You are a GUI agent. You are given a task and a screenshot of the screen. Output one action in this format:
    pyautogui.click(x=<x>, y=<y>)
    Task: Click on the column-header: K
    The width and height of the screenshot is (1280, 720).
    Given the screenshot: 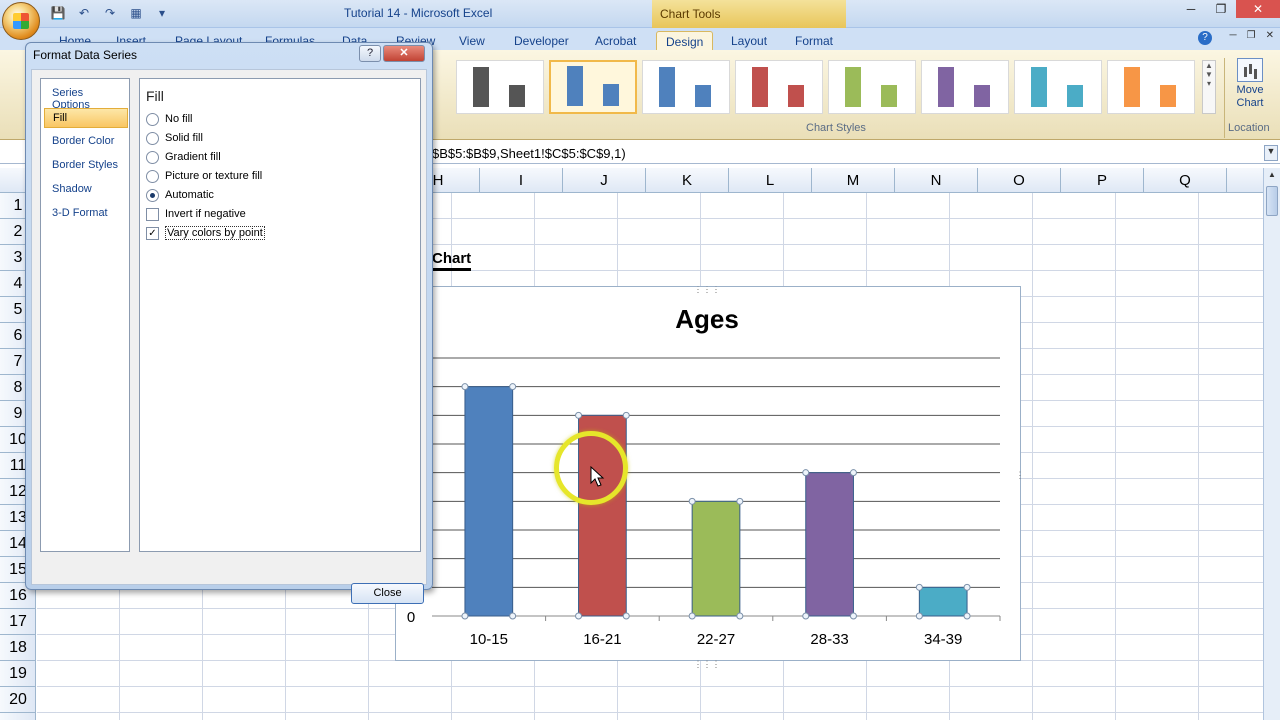 What is the action you would take?
    pyautogui.click(x=687, y=180)
    